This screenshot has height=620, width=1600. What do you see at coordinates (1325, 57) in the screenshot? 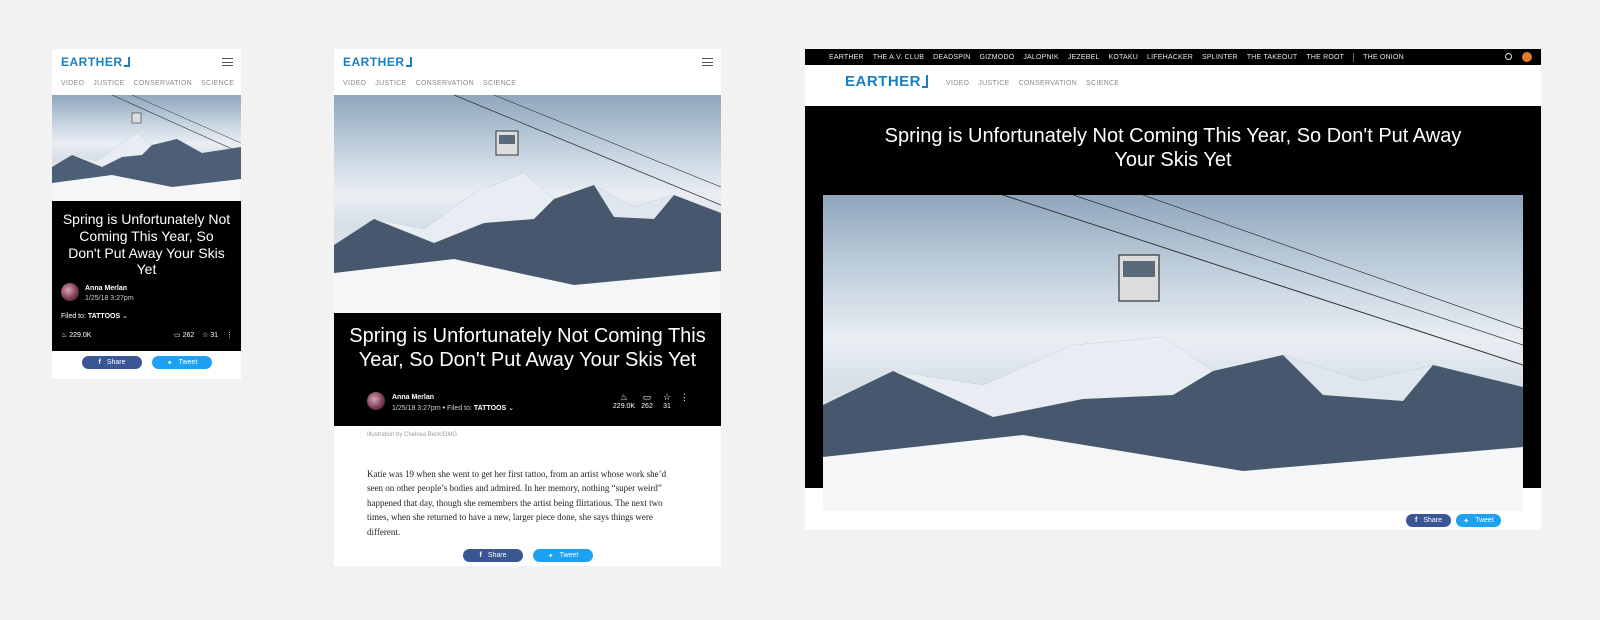
I see `network-root: THE ROOT` at bounding box center [1325, 57].